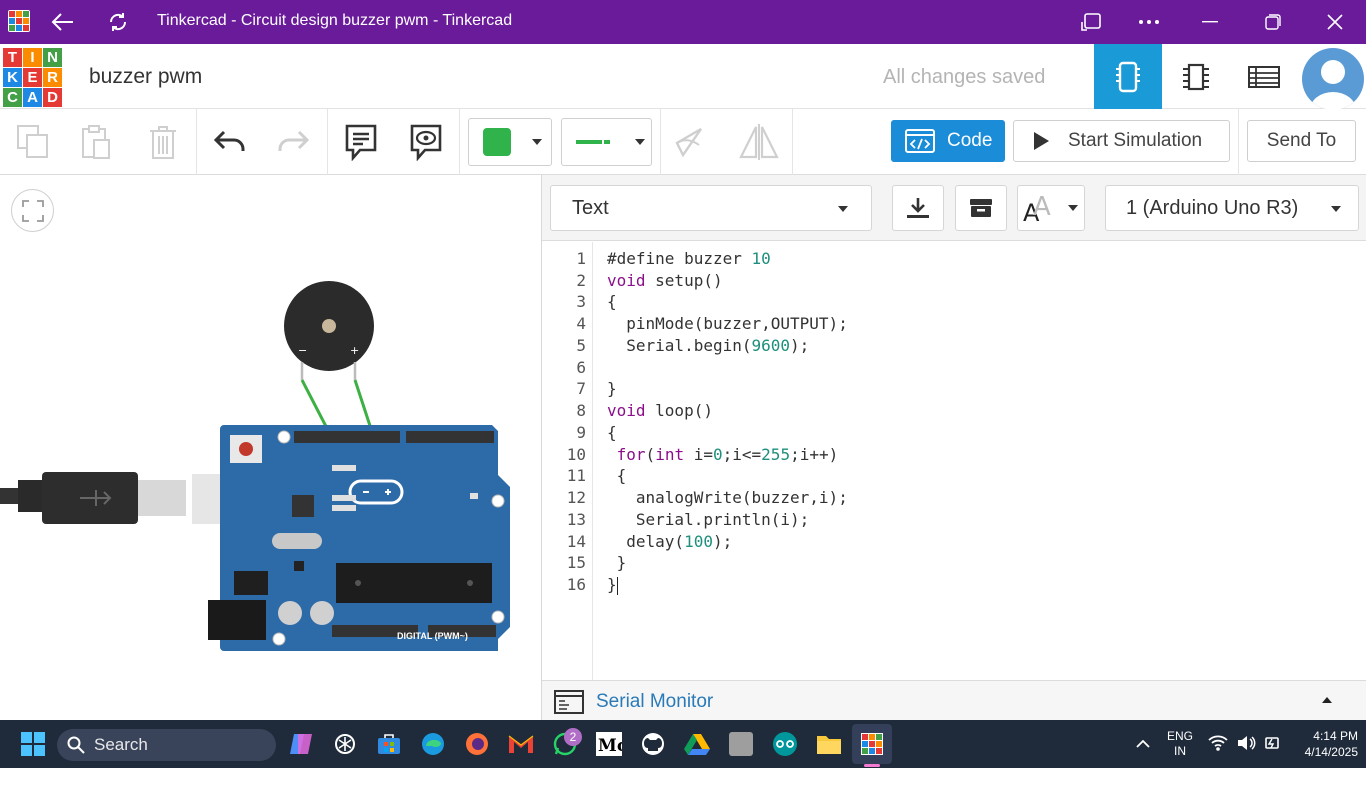 The image size is (1366, 791). What do you see at coordinates (655, 701) in the screenshot?
I see `serial-monitor-label: Serial Monitor` at bounding box center [655, 701].